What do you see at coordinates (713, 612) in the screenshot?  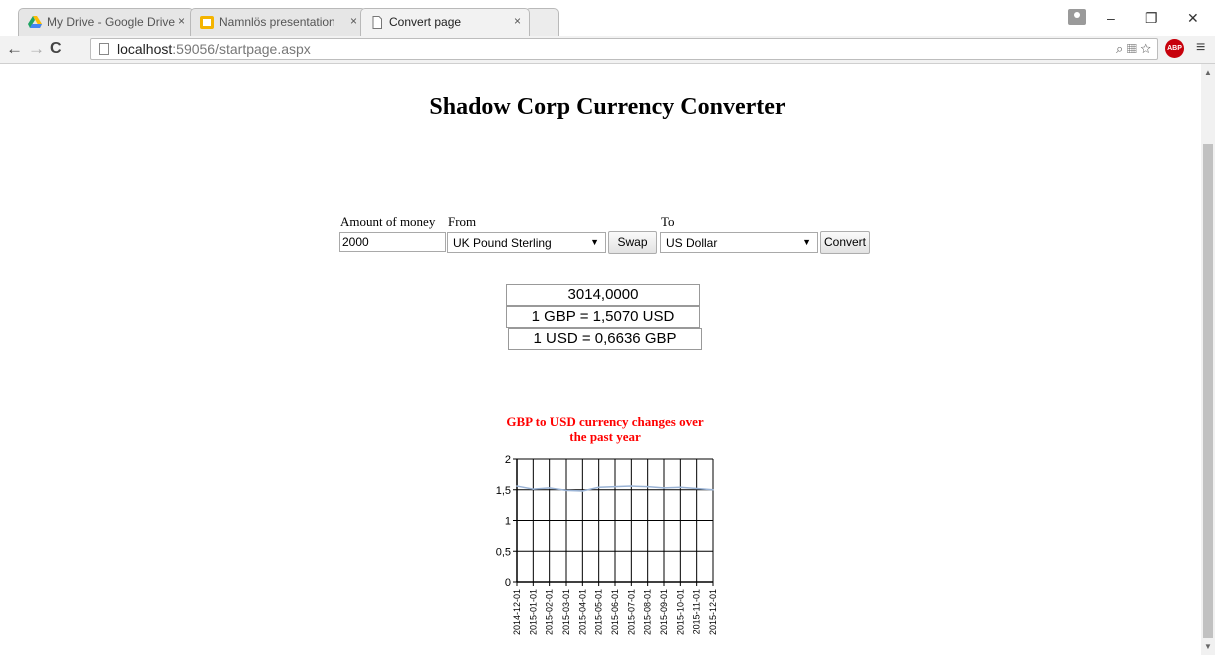 I see `x-tick-label: 2015-12-01` at bounding box center [713, 612].